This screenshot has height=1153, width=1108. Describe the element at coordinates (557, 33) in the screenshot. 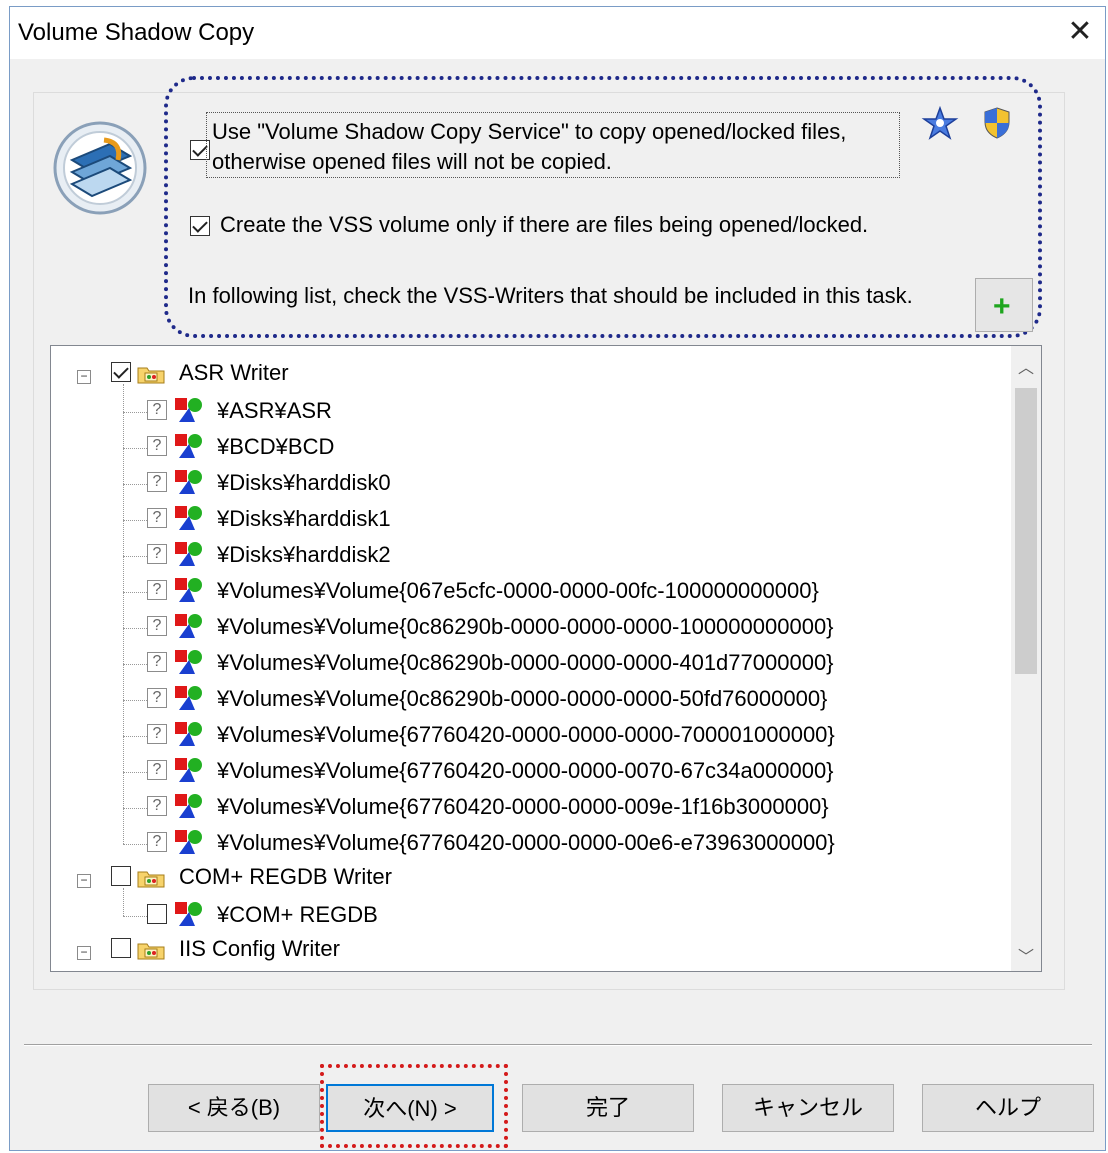

I see `title-bar: Volume Shadow Copy ✕` at that location.